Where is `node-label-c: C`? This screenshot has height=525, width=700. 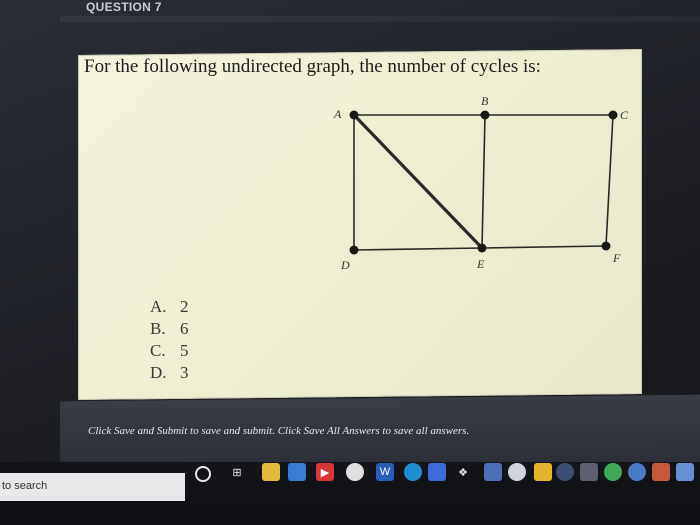
node-label-c: C is located at coordinates (624, 115).